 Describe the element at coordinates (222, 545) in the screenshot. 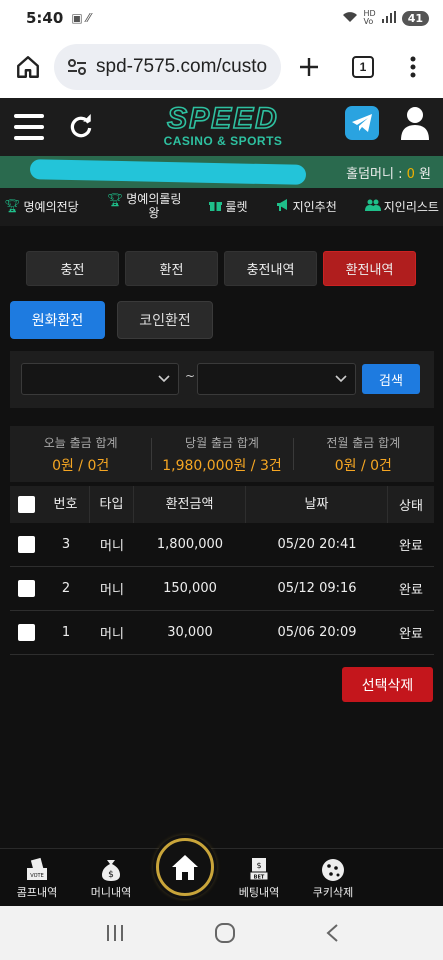

I see `table-row: 3 머니 1,800,000 05/20 20:41 완료` at that location.